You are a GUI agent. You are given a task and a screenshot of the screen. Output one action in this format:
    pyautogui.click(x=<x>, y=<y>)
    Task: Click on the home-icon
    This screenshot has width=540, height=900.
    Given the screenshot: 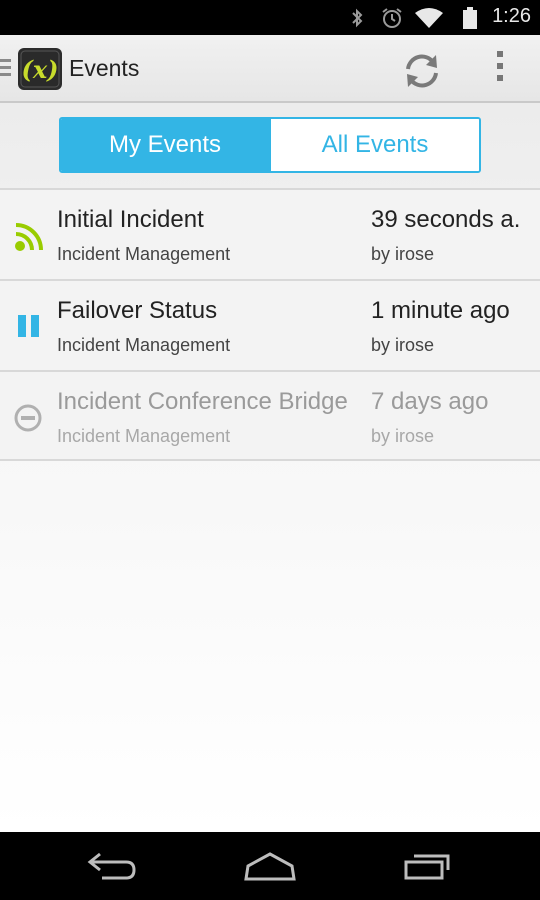 What is the action you would take?
    pyautogui.click(x=270, y=866)
    